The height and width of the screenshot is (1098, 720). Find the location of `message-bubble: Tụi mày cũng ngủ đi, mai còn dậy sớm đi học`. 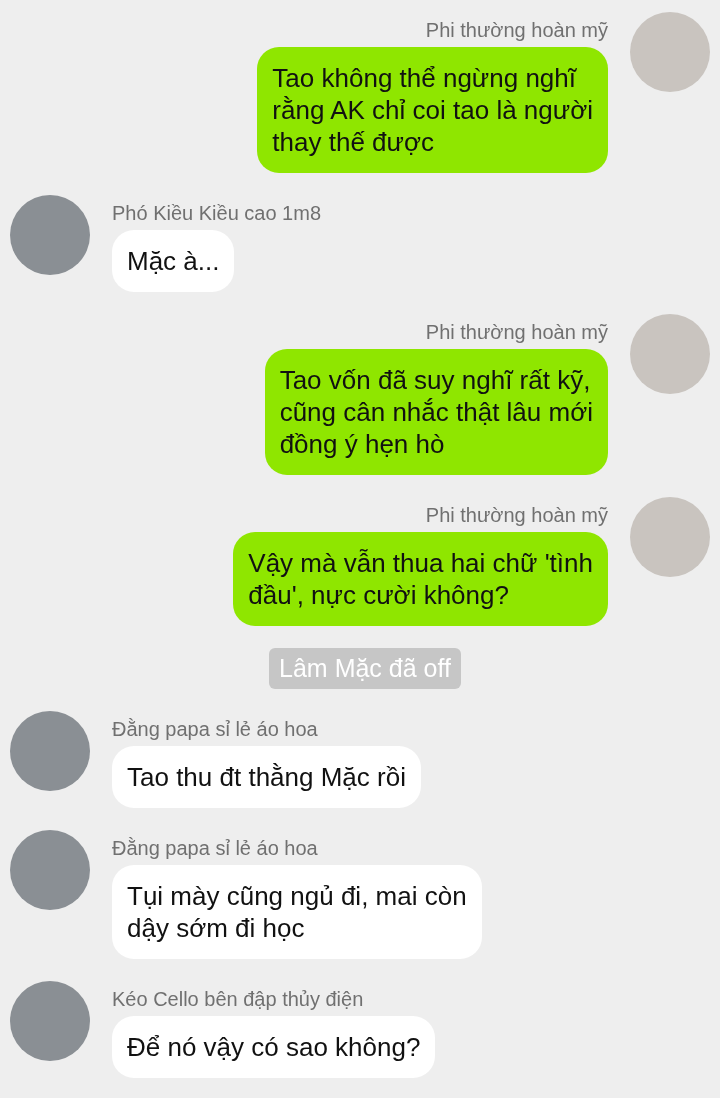

message-bubble: Tụi mày cũng ngủ đi, mai còn dậy sớm đi học is located at coordinates (297, 912).